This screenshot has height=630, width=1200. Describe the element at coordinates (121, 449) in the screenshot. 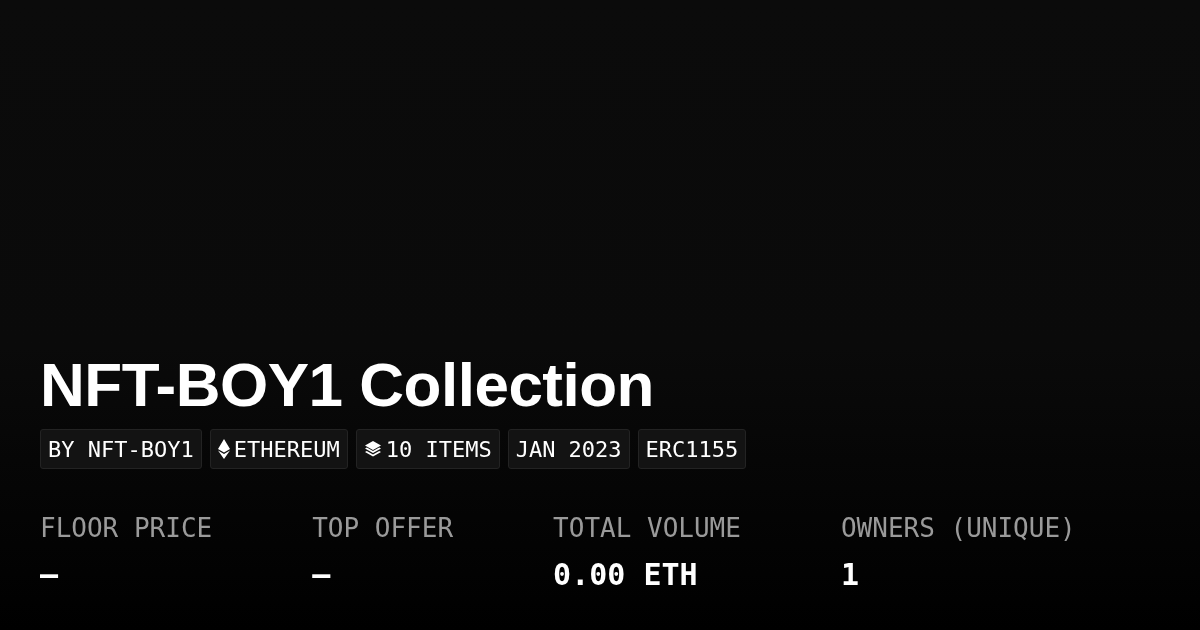

I see `info-tag: BY NFT-BOY1` at that location.